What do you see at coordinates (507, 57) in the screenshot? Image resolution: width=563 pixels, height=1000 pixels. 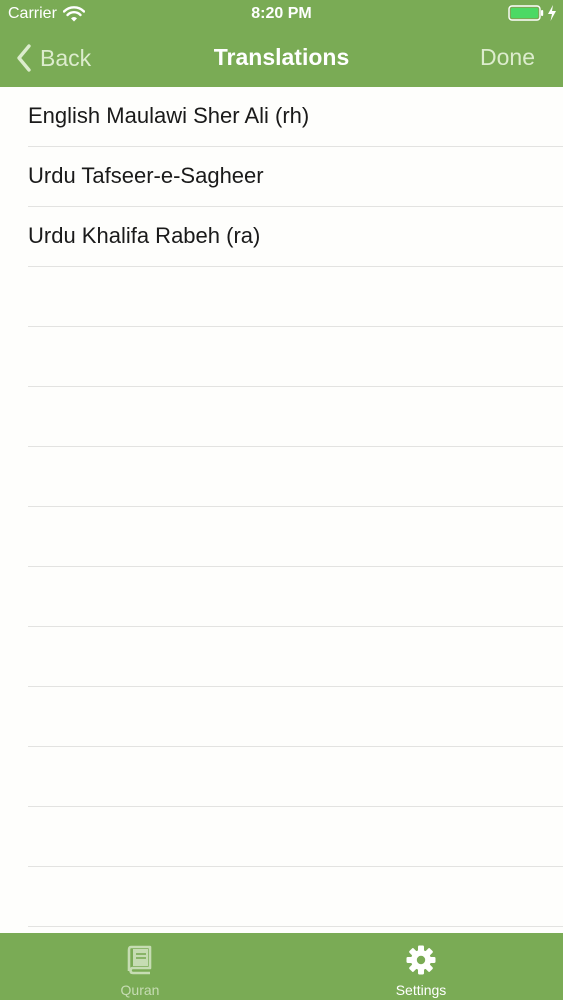 I see `done-button: Done` at bounding box center [507, 57].